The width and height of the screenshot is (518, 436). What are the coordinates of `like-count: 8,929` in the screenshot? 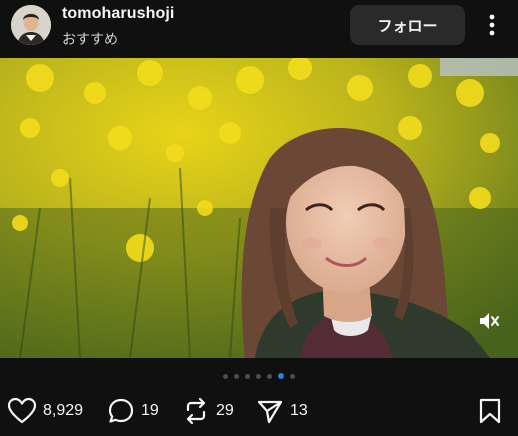 It's located at (63, 410).